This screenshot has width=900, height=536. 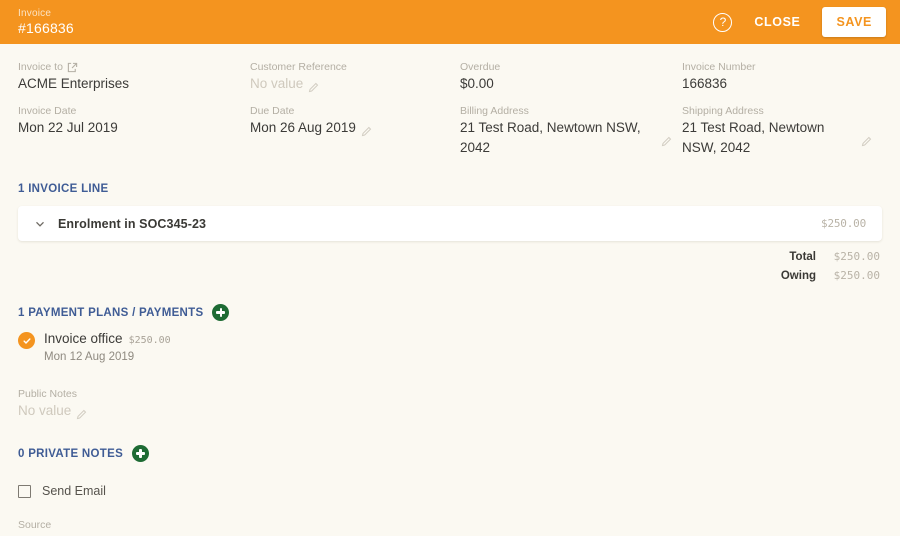 I want to click on field-value-text: No value, so click(x=277, y=83).